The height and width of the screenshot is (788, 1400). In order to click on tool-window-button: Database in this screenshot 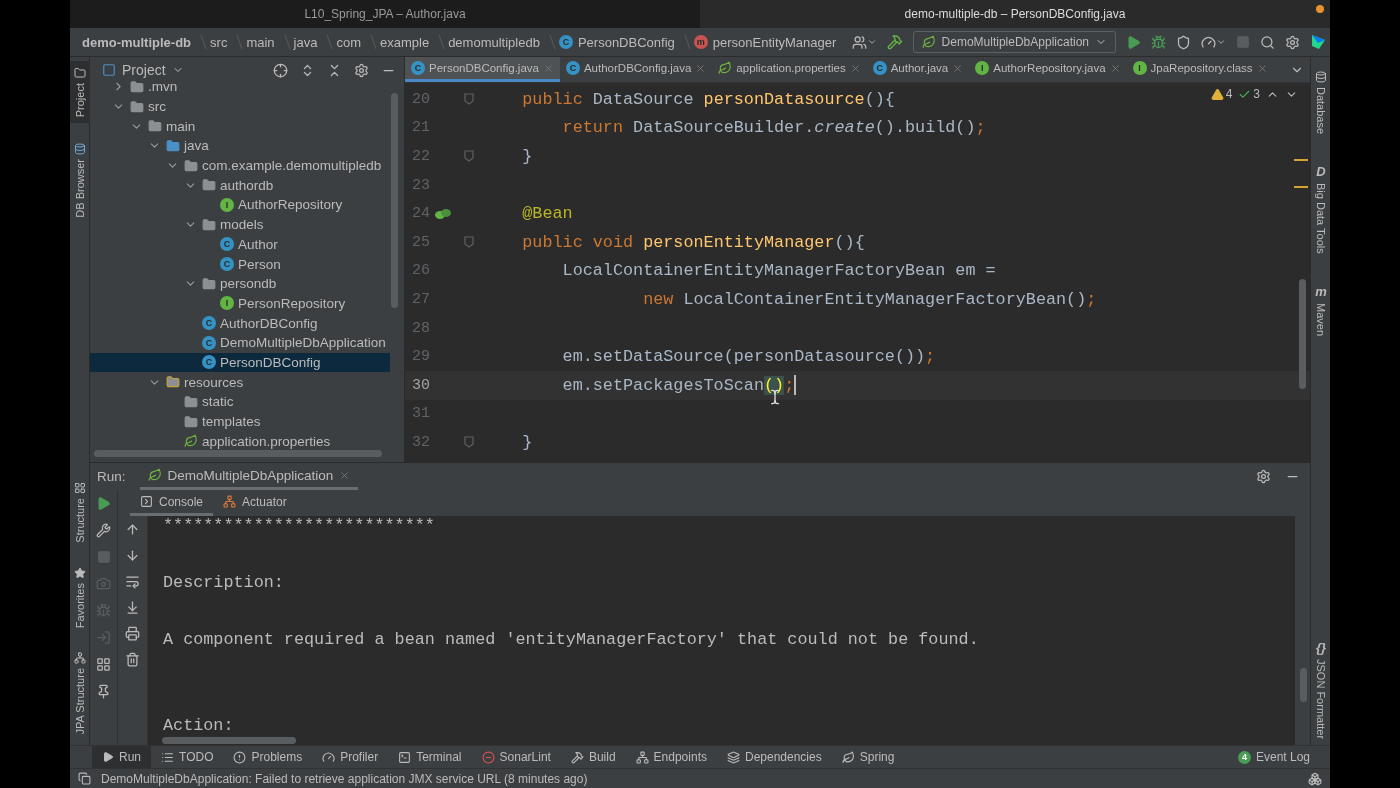, I will do `click(1321, 103)`.